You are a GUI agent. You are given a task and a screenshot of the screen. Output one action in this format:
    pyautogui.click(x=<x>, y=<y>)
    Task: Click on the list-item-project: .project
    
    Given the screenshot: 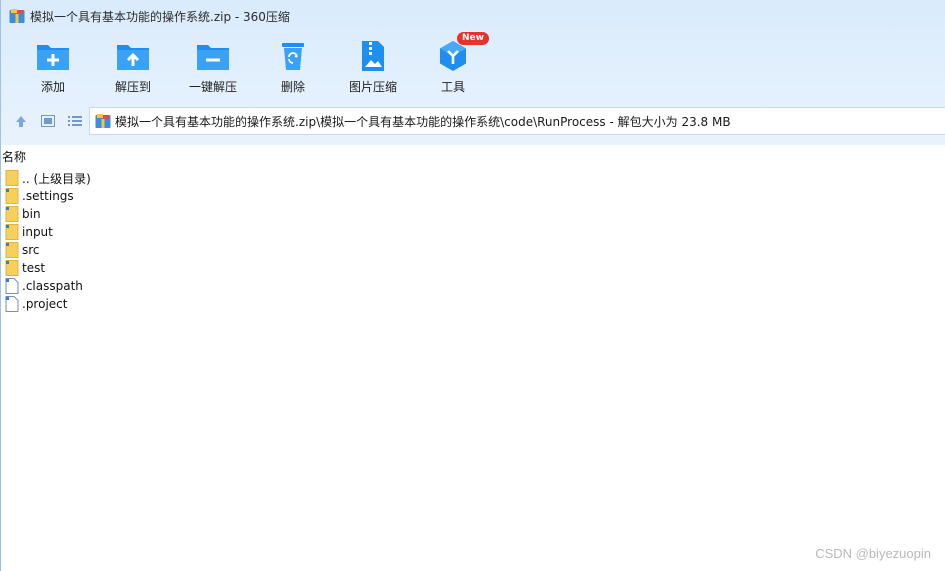 What is the action you would take?
    pyautogui.click(x=473, y=304)
    